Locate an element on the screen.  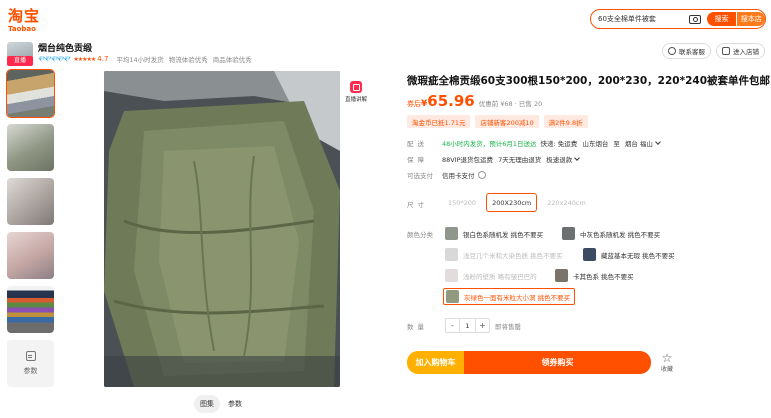
color-option-label: 浅豆几个米和大染色质 挑色不要买 is located at coordinates (513, 255).